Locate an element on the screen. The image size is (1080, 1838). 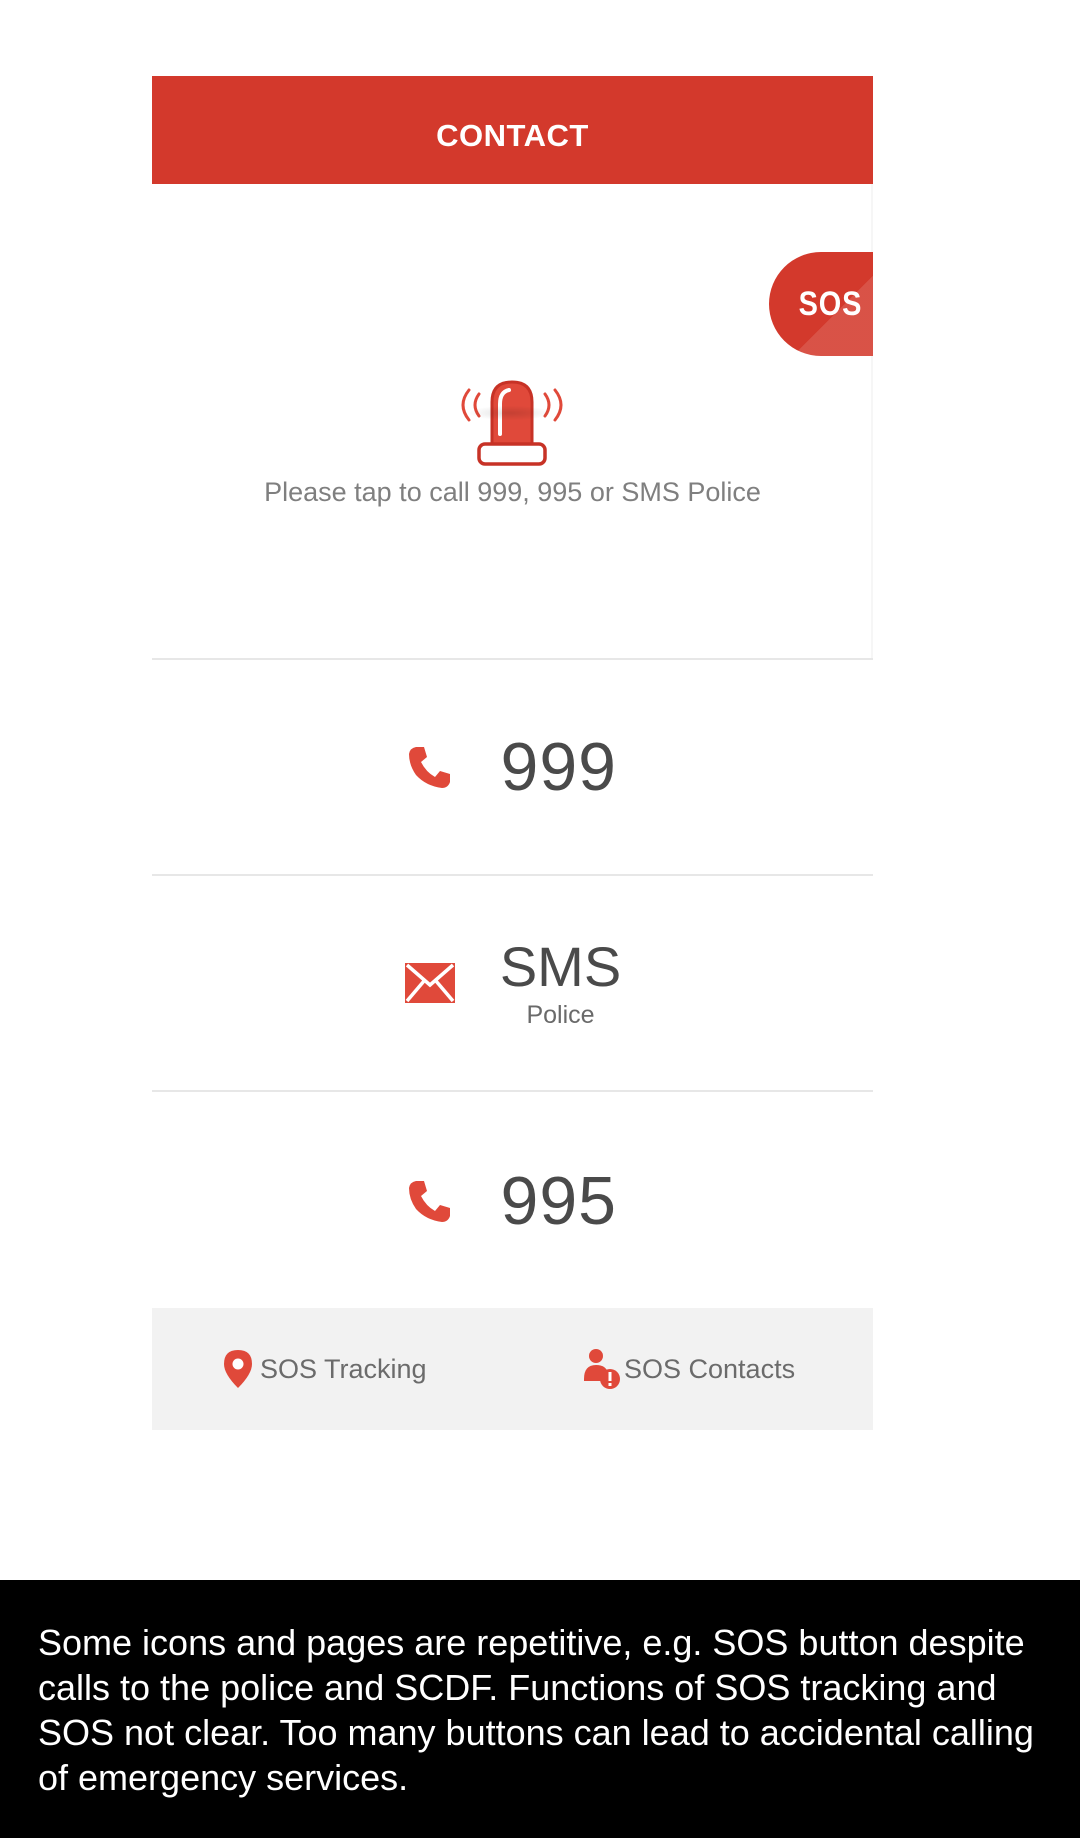
sos-tracking-label: SOS Tracking is located at coordinates (343, 1368).